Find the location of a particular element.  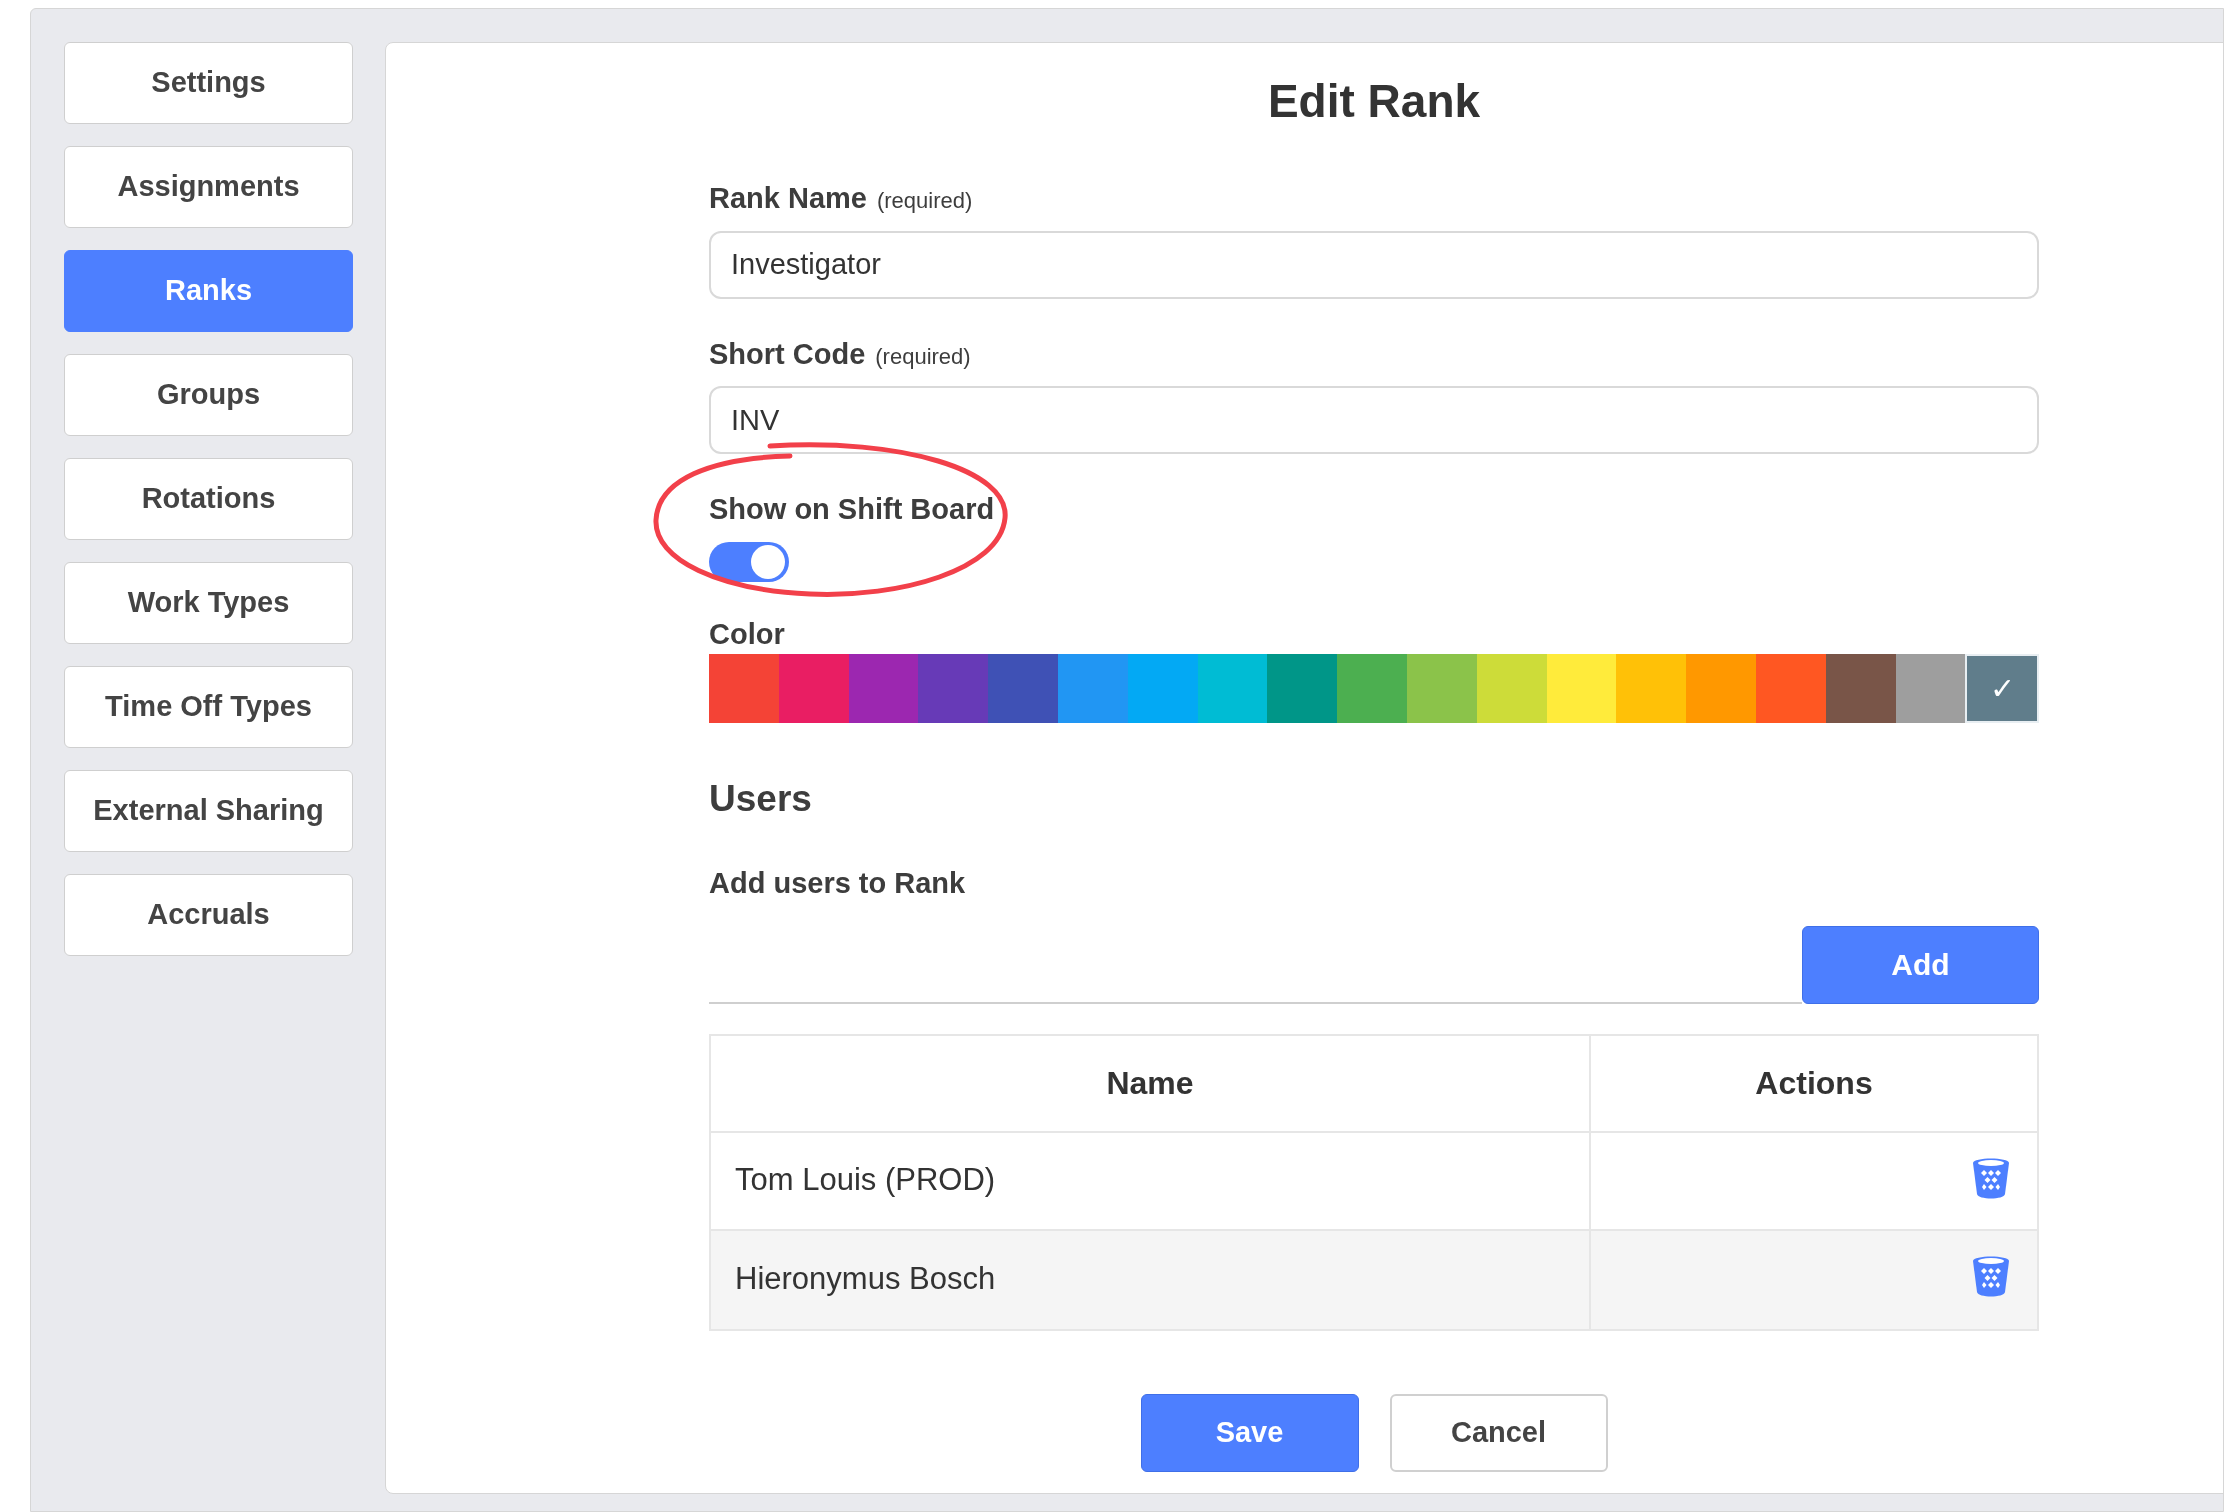

sidebar-item: Work Types is located at coordinates (208, 603).